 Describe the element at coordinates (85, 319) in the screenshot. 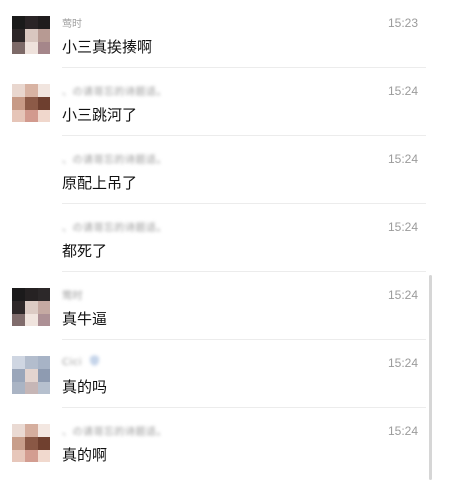

I see `comment-text: 真牛逼` at that location.